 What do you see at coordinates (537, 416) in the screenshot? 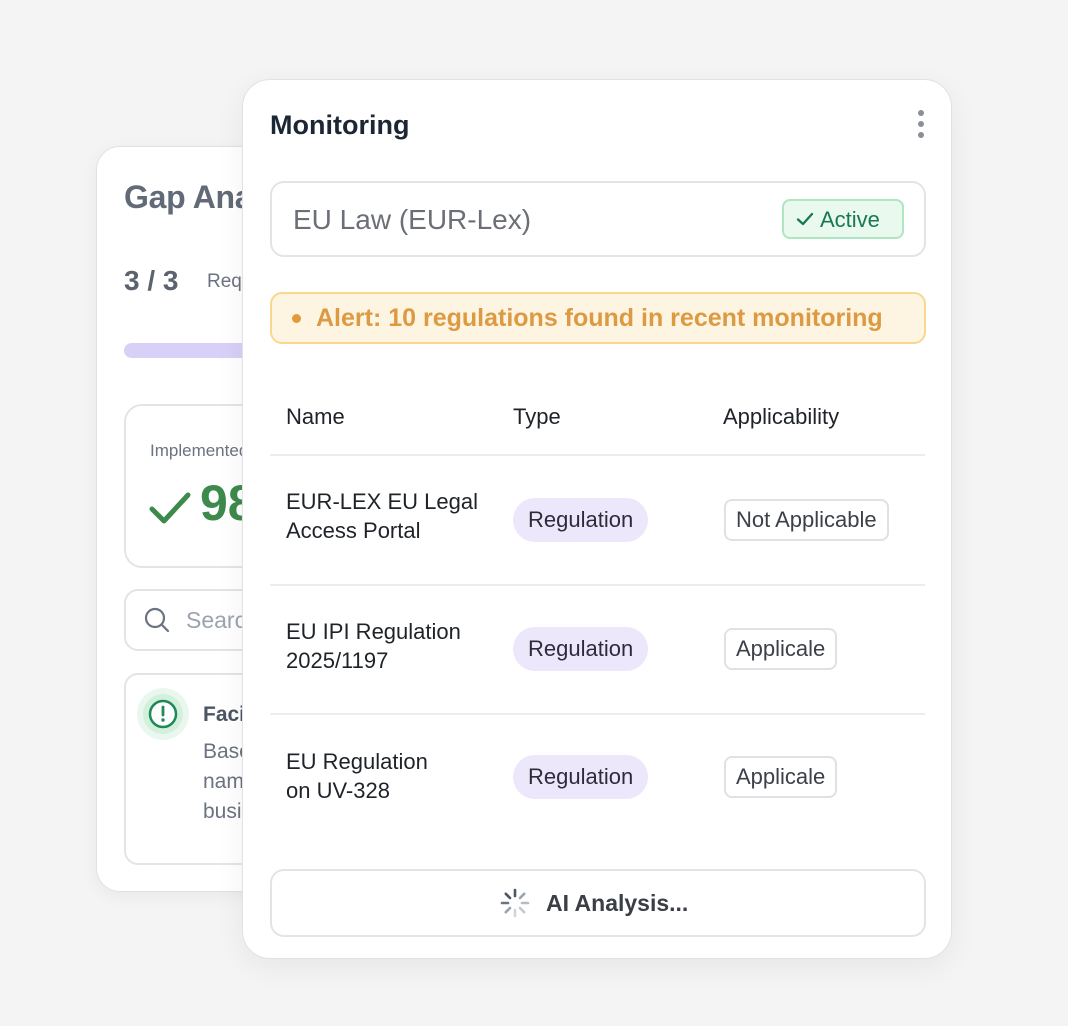
I see `column-header-type: Type` at bounding box center [537, 416].